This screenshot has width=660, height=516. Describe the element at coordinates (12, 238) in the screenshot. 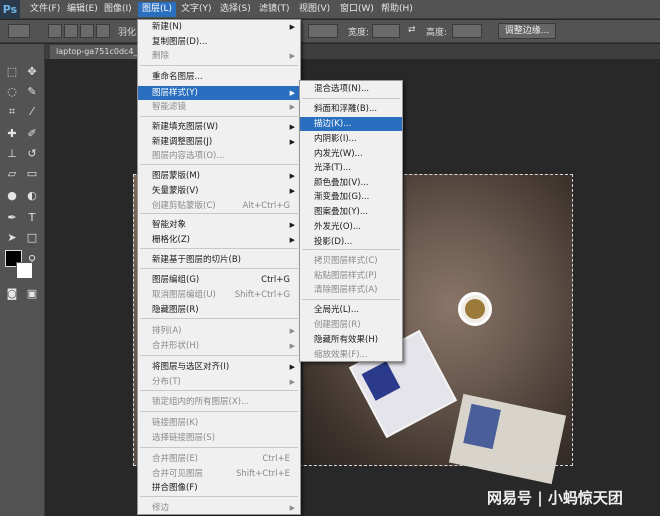

I see `path-select-tool-icon: ➤` at that location.